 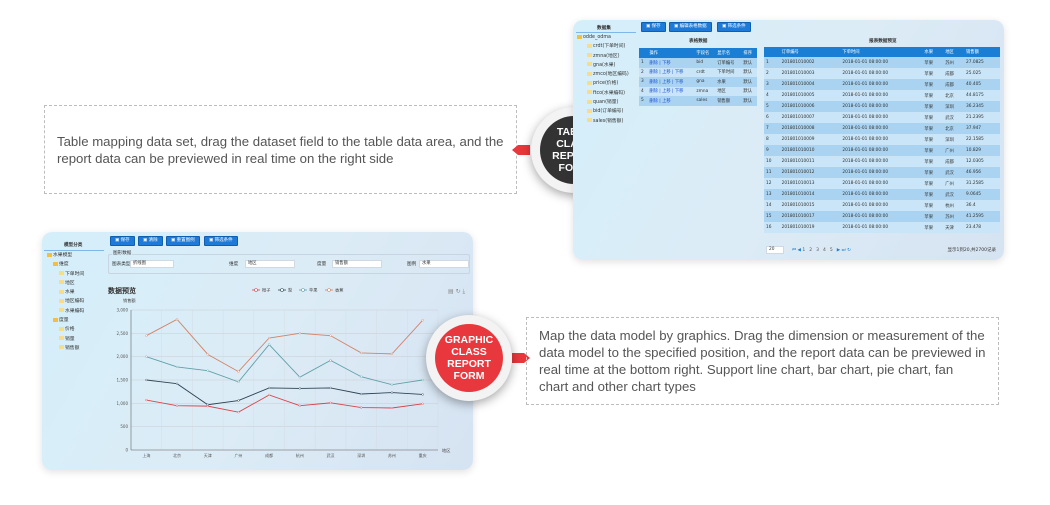 I want to click on table-row: 5 删除 | 上移 sales 销售额 默认, so click(x=698, y=101).